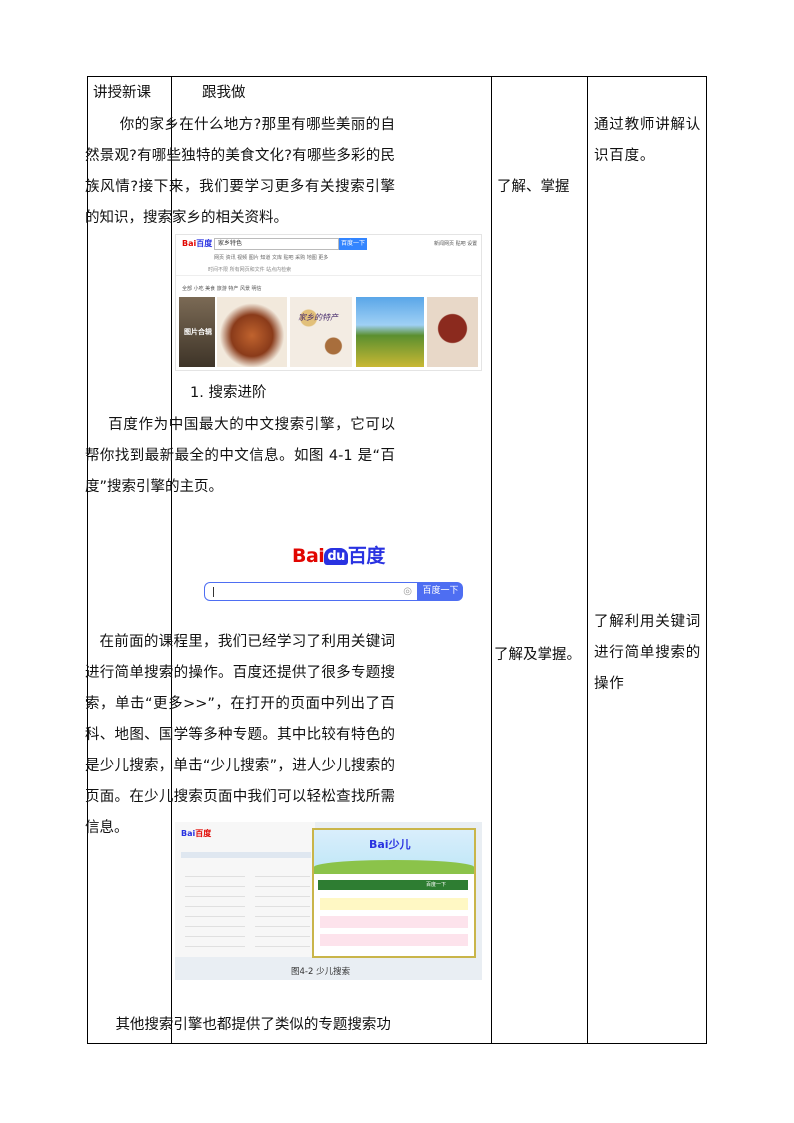 The width and height of the screenshot is (794, 1123). What do you see at coordinates (224, 93) in the screenshot?
I see `section-heading: 跟我做` at bounding box center [224, 93].